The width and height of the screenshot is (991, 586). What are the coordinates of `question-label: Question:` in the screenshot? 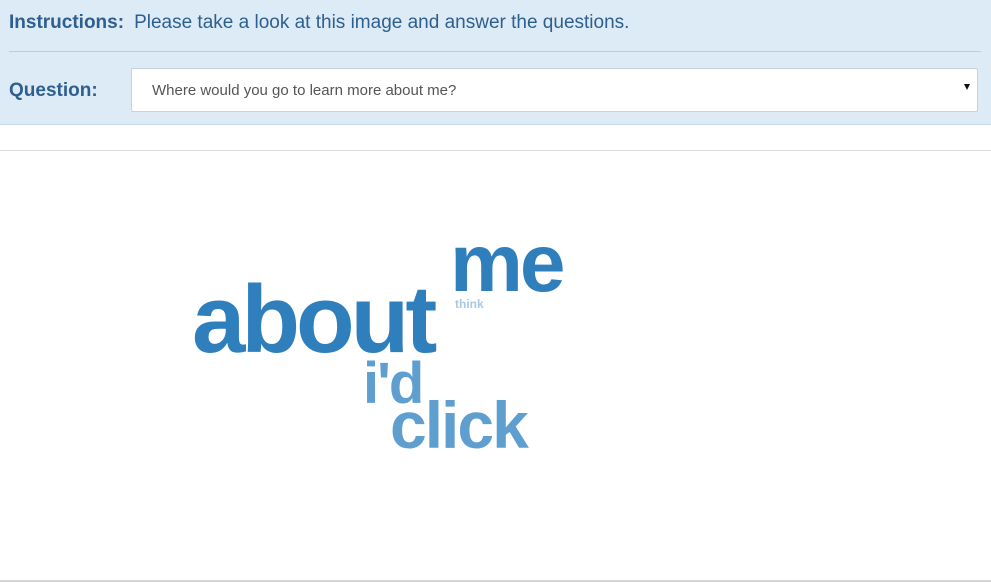 It's located at (53, 90).